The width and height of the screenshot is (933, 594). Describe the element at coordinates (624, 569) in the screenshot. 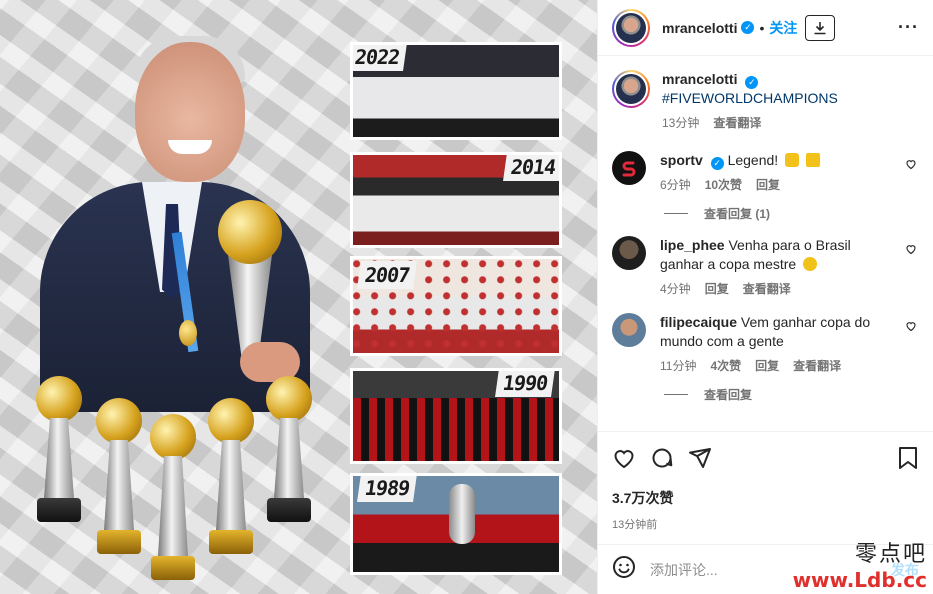

I see `emoji-icon` at that location.